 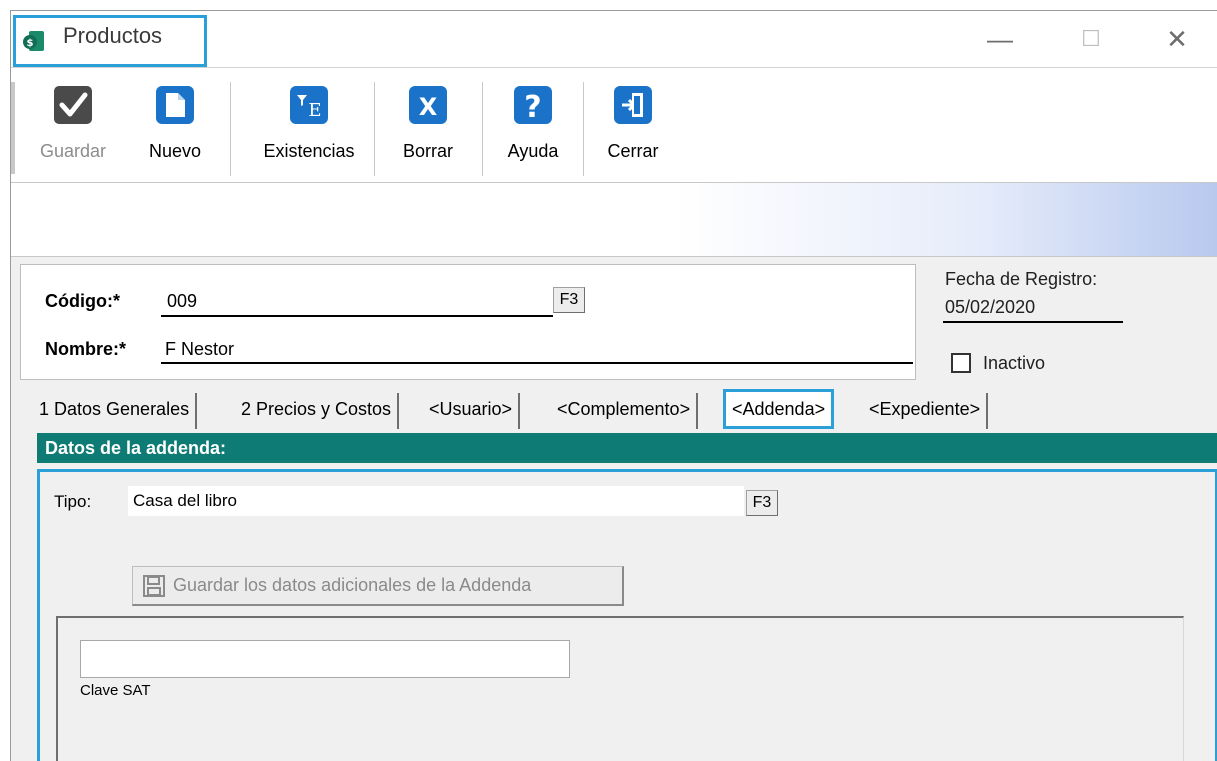 What do you see at coordinates (614, 220) in the screenshot?
I see `gradient-band` at bounding box center [614, 220].